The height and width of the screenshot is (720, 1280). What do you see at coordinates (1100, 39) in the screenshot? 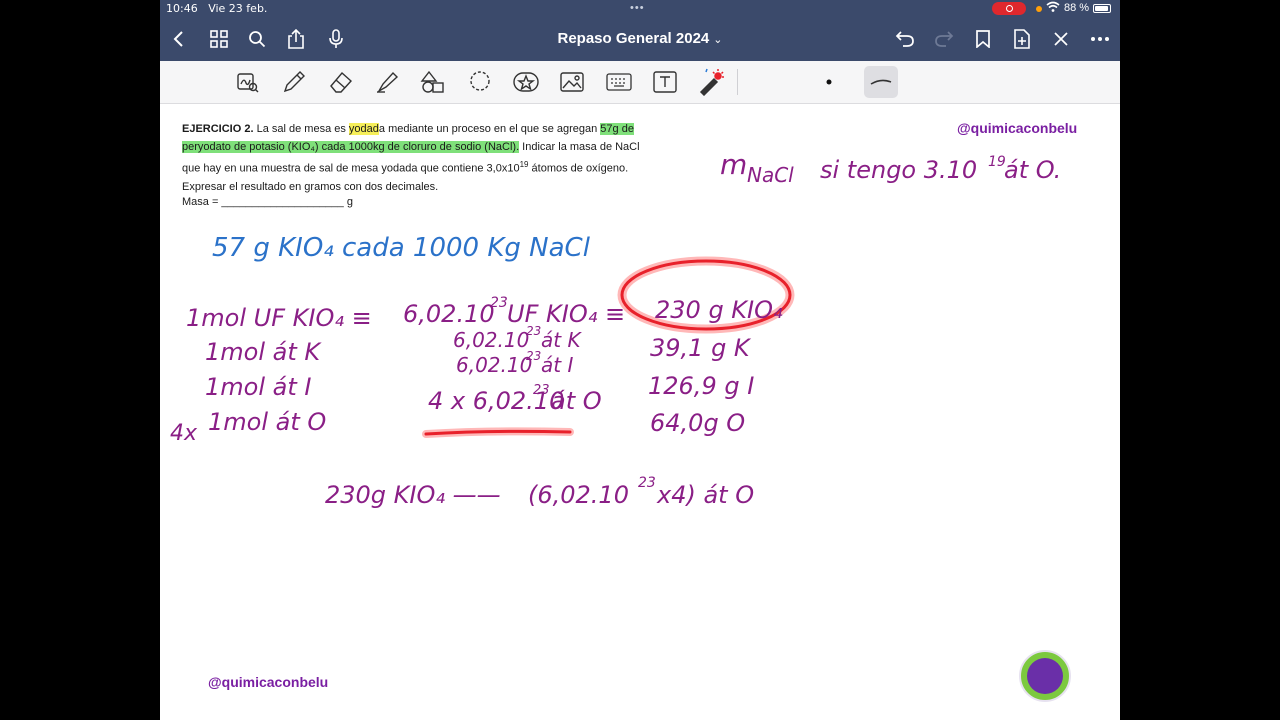
I see `more-icon` at bounding box center [1100, 39].